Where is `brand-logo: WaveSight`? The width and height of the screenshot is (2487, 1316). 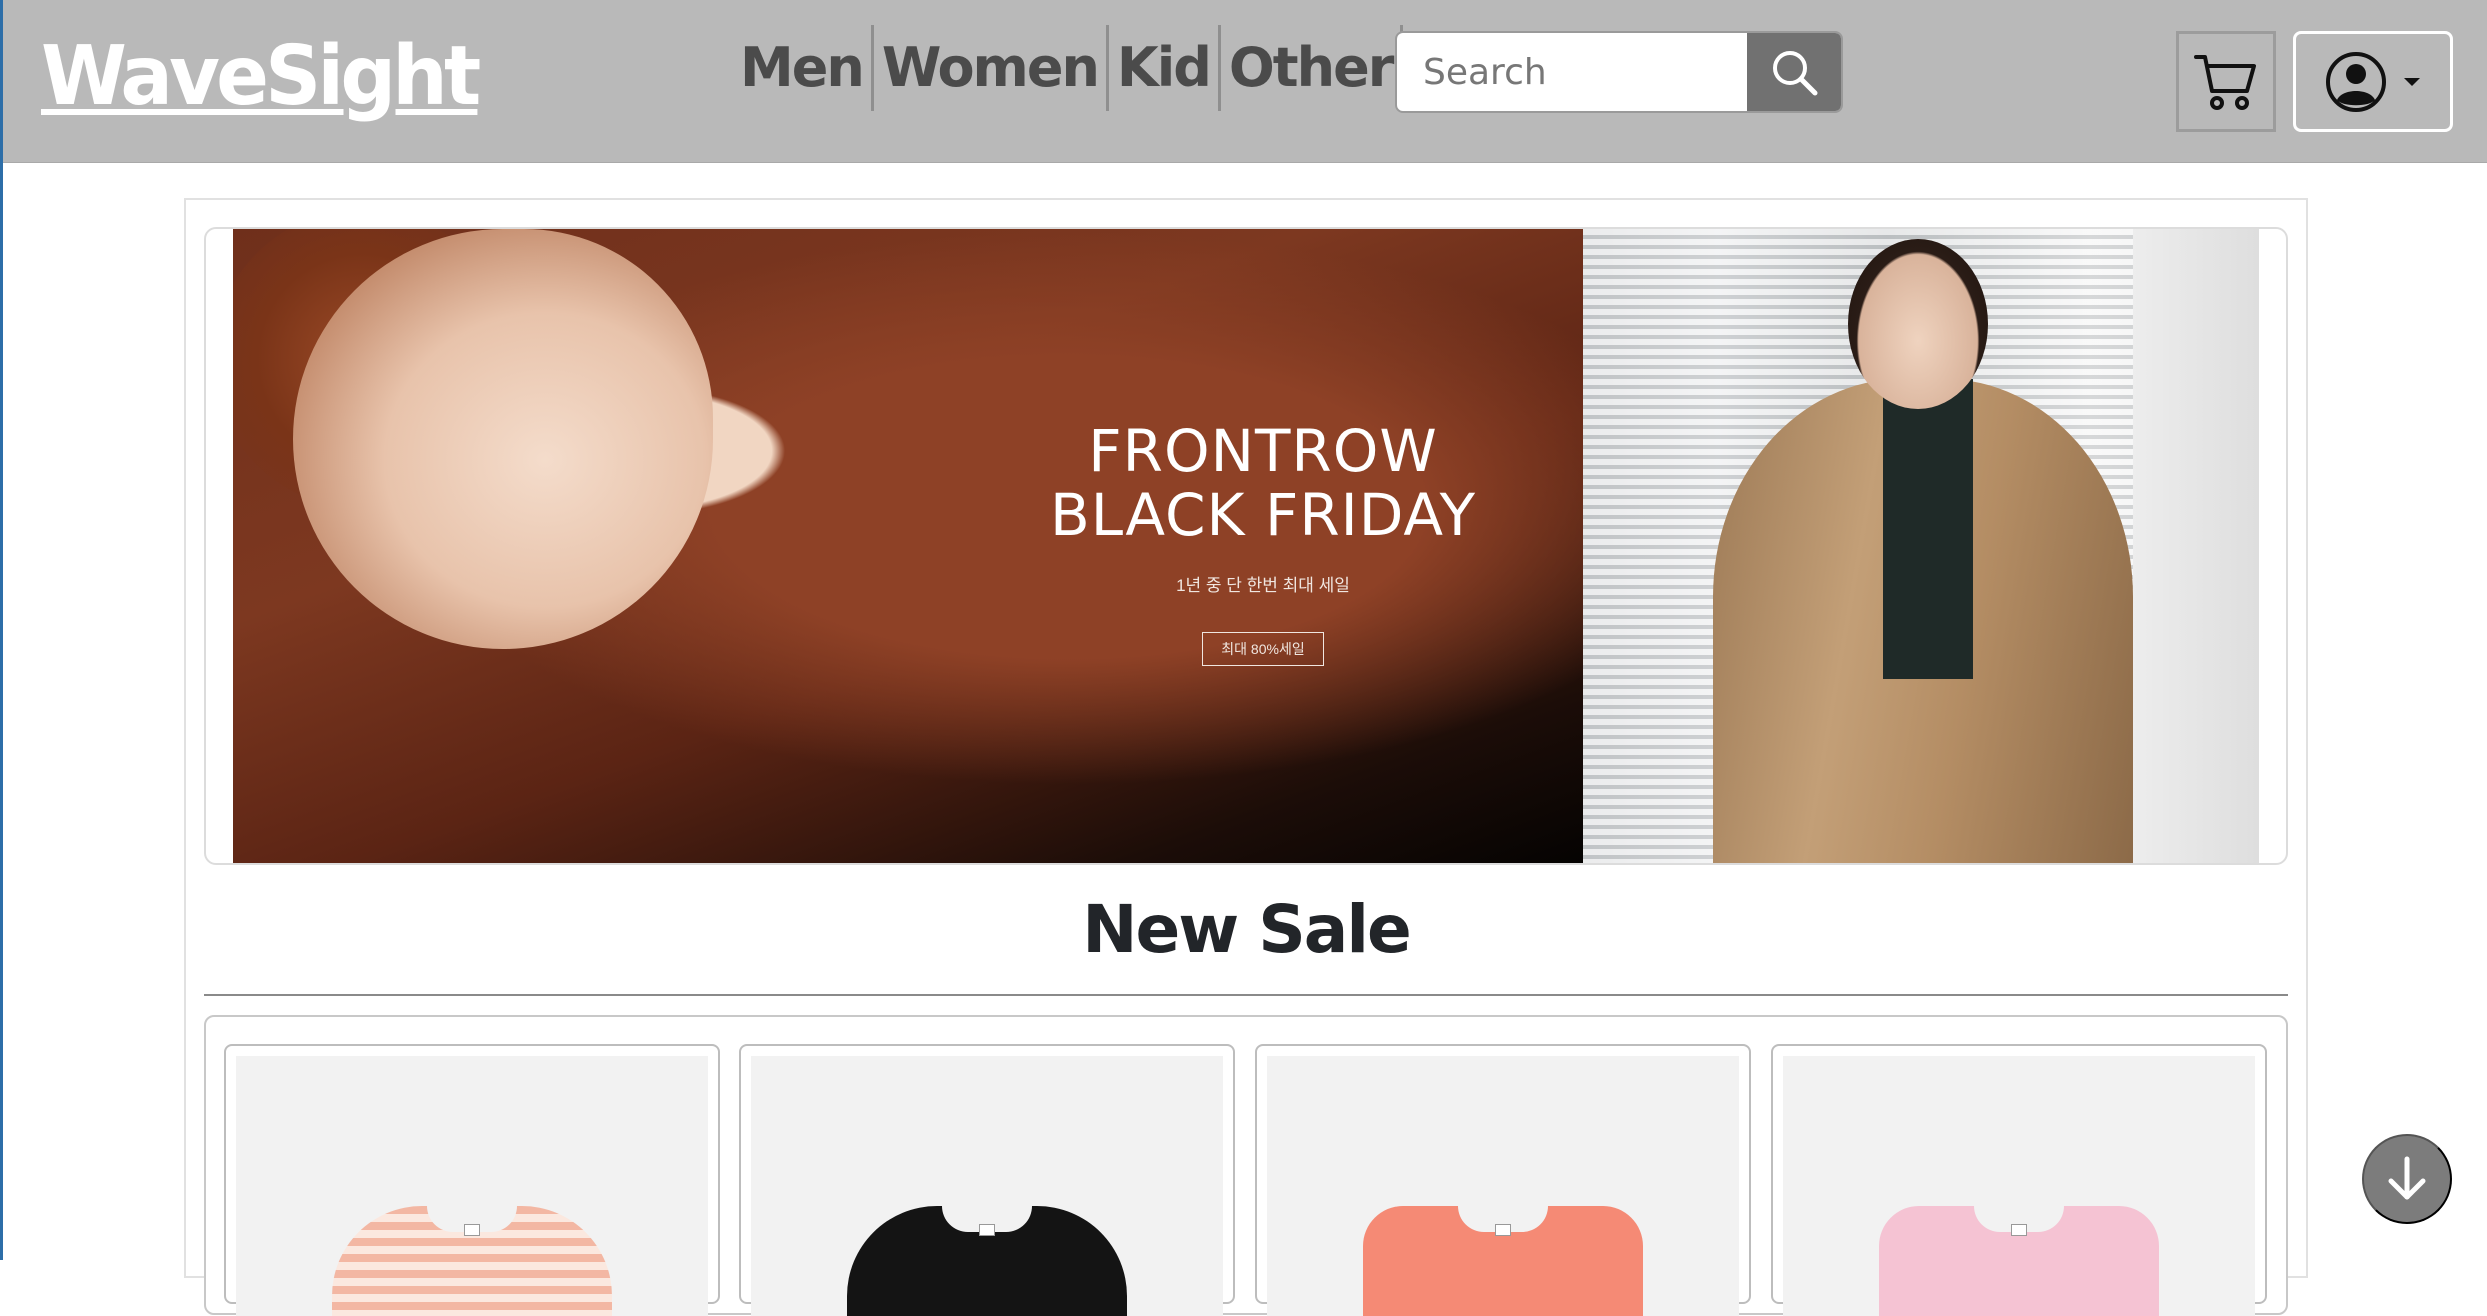 brand-logo: WaveSight is located at coordinates (261, 77).